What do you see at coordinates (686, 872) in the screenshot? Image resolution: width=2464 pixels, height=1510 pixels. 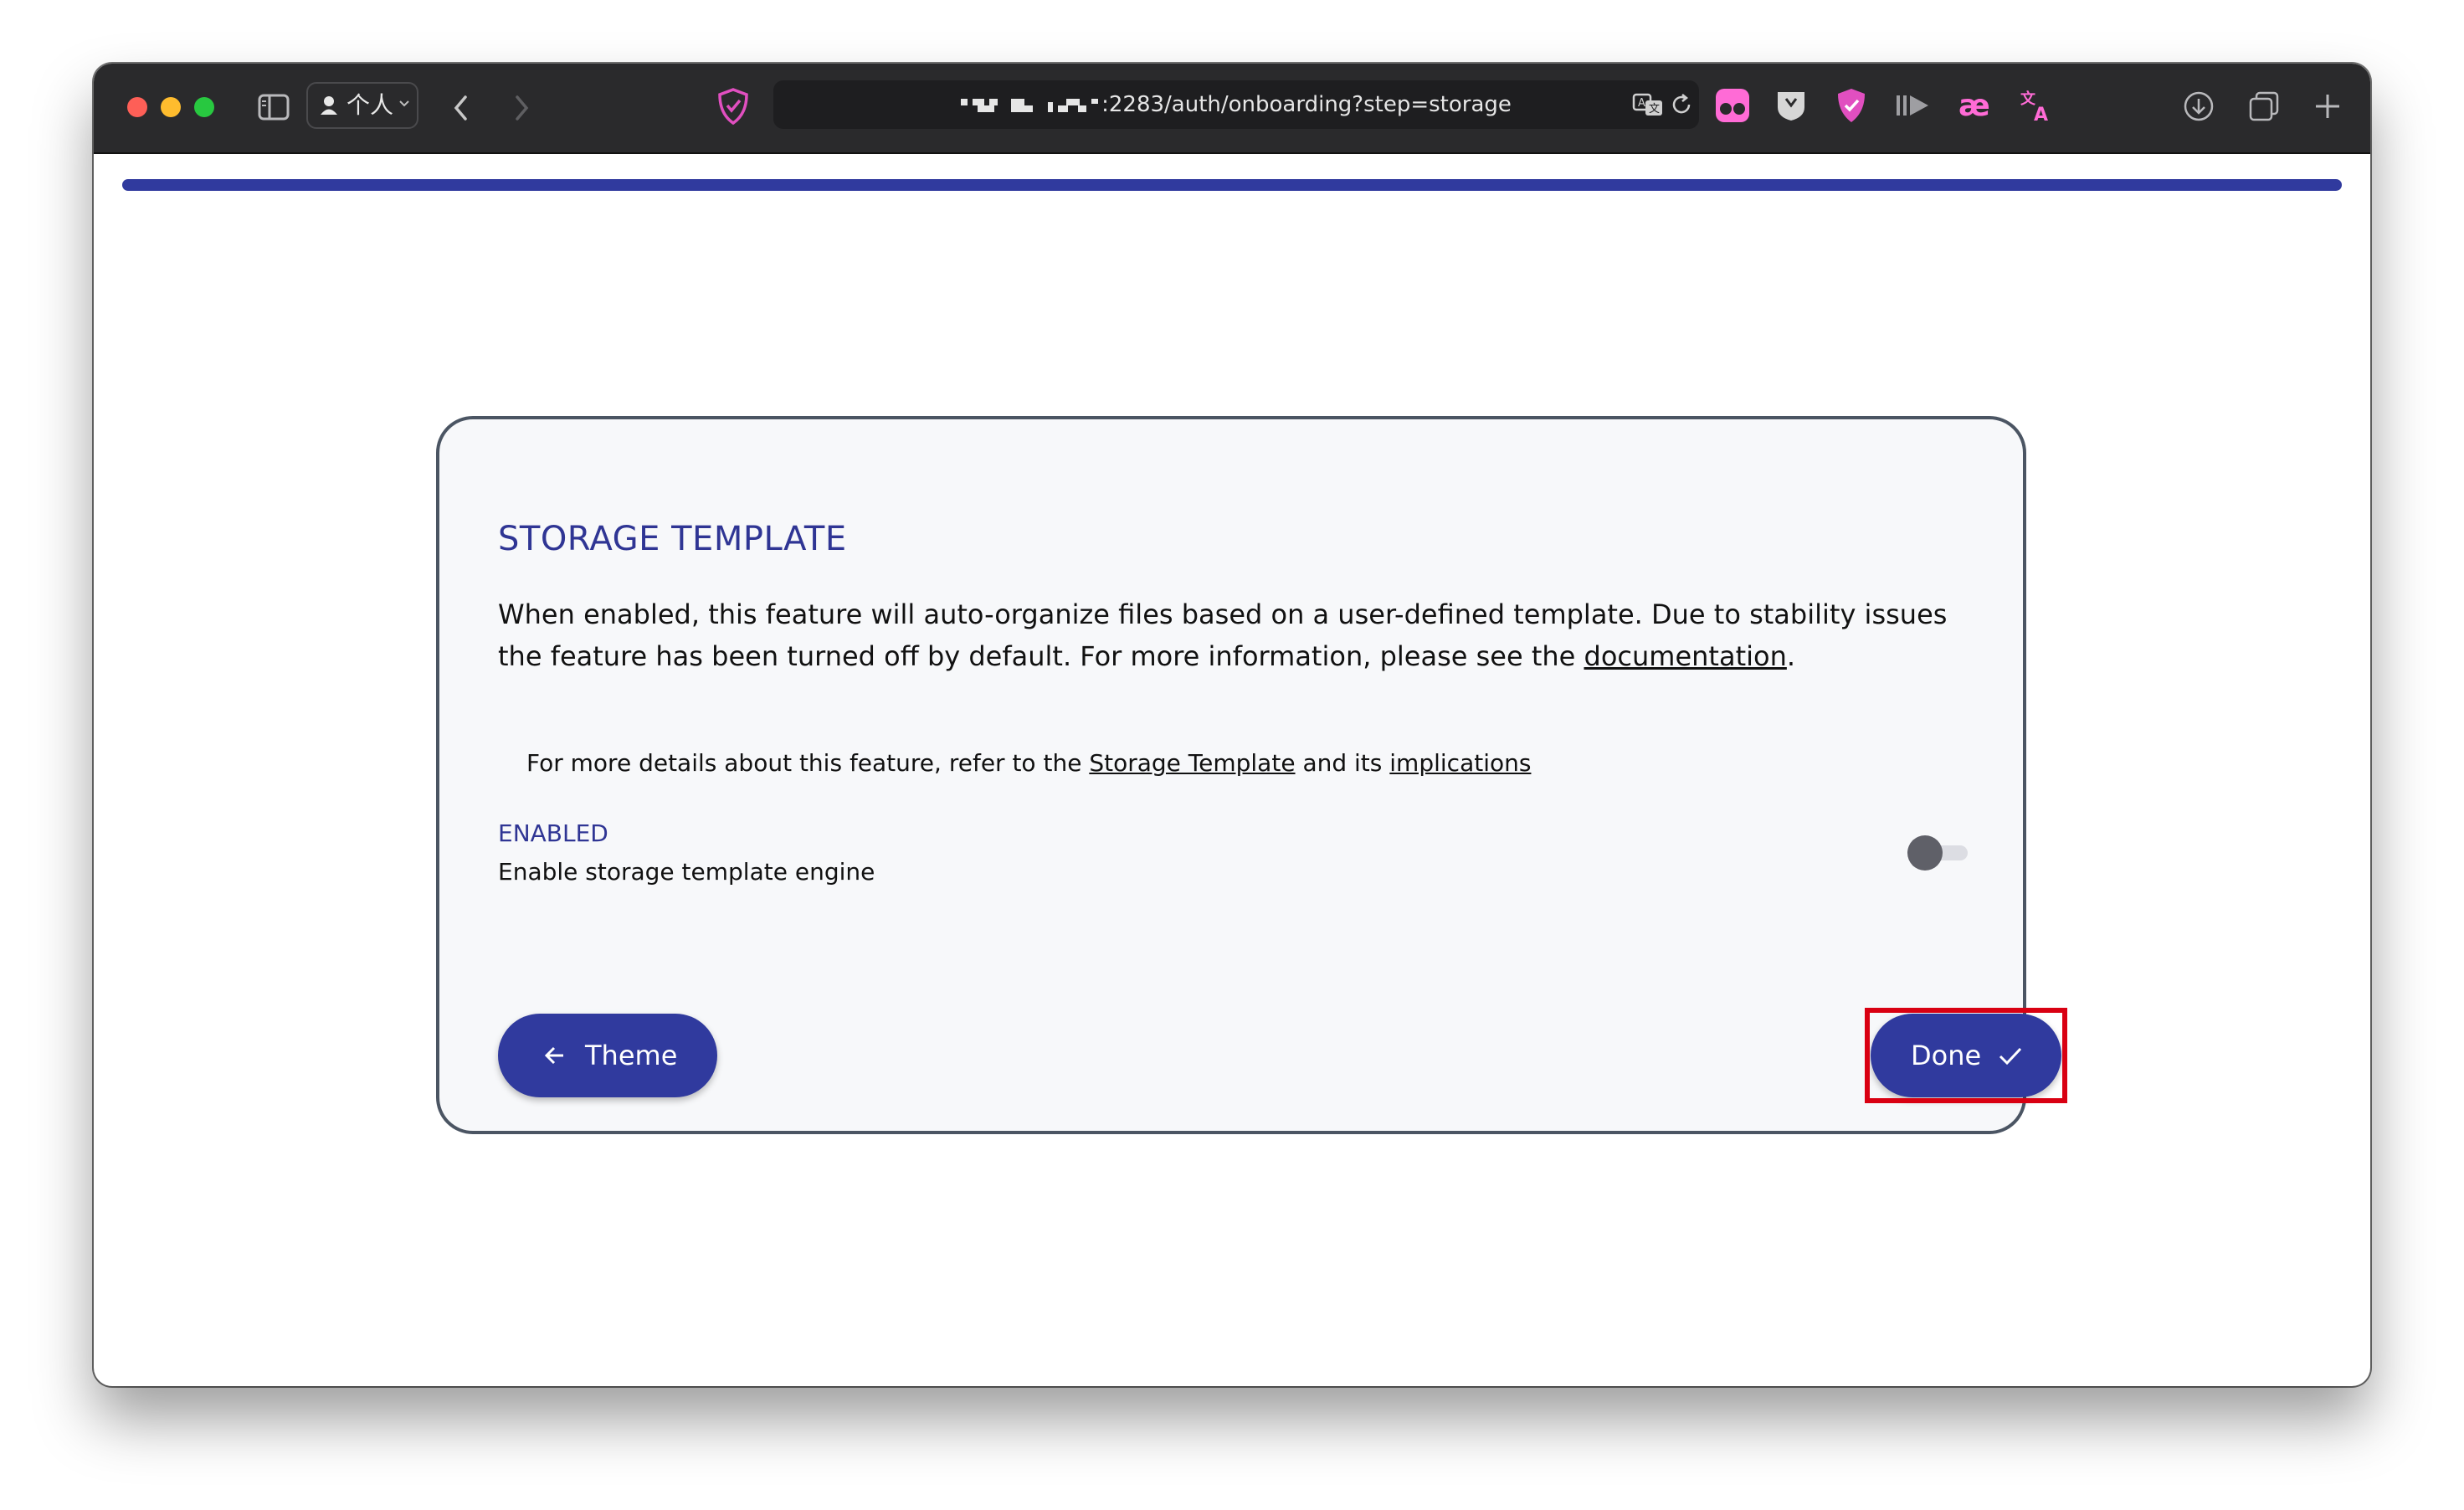 I see `setting-description: Enable storage template engine` at bounding box center [686, 872].